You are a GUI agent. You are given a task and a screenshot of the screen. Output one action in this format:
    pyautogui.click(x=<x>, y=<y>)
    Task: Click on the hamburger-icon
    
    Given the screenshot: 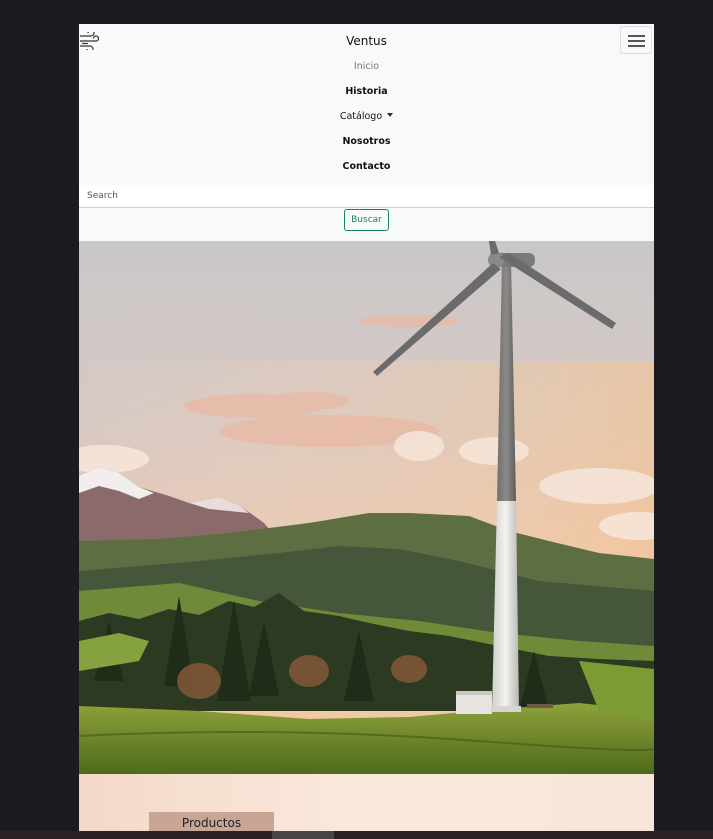 What is the action you would take?
    pyautogui.click(x=636, y=36)
    